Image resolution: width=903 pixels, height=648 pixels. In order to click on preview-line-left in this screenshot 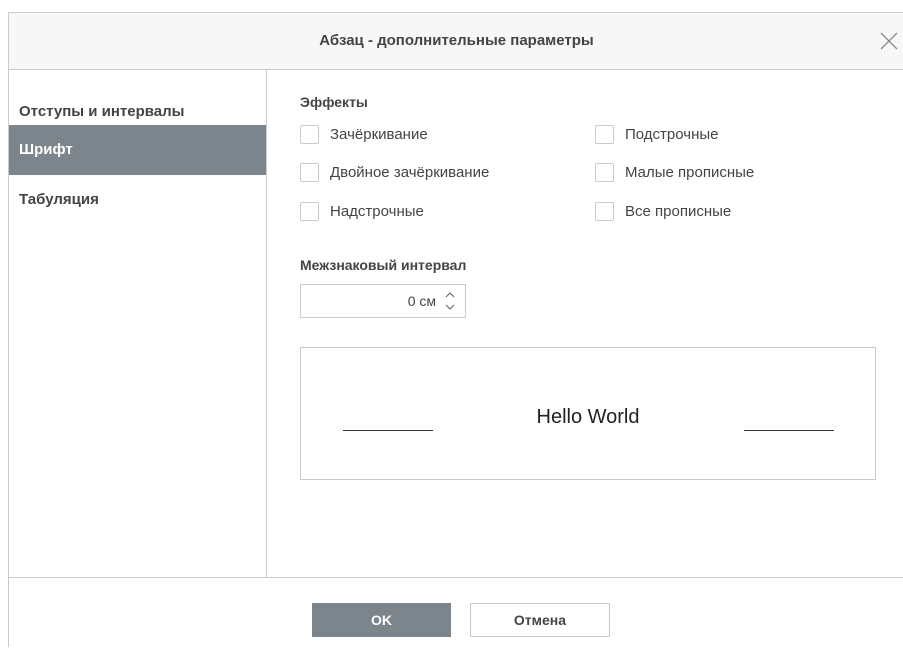, I will do `click(388, 430)`.